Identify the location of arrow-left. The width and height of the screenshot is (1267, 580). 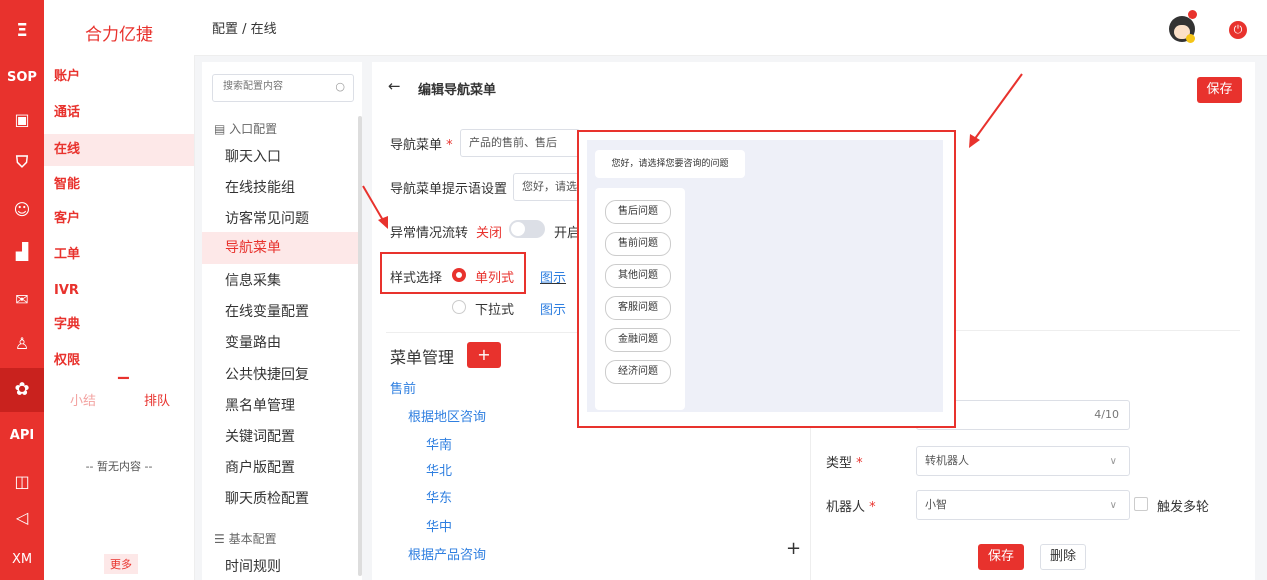
(373, 204).